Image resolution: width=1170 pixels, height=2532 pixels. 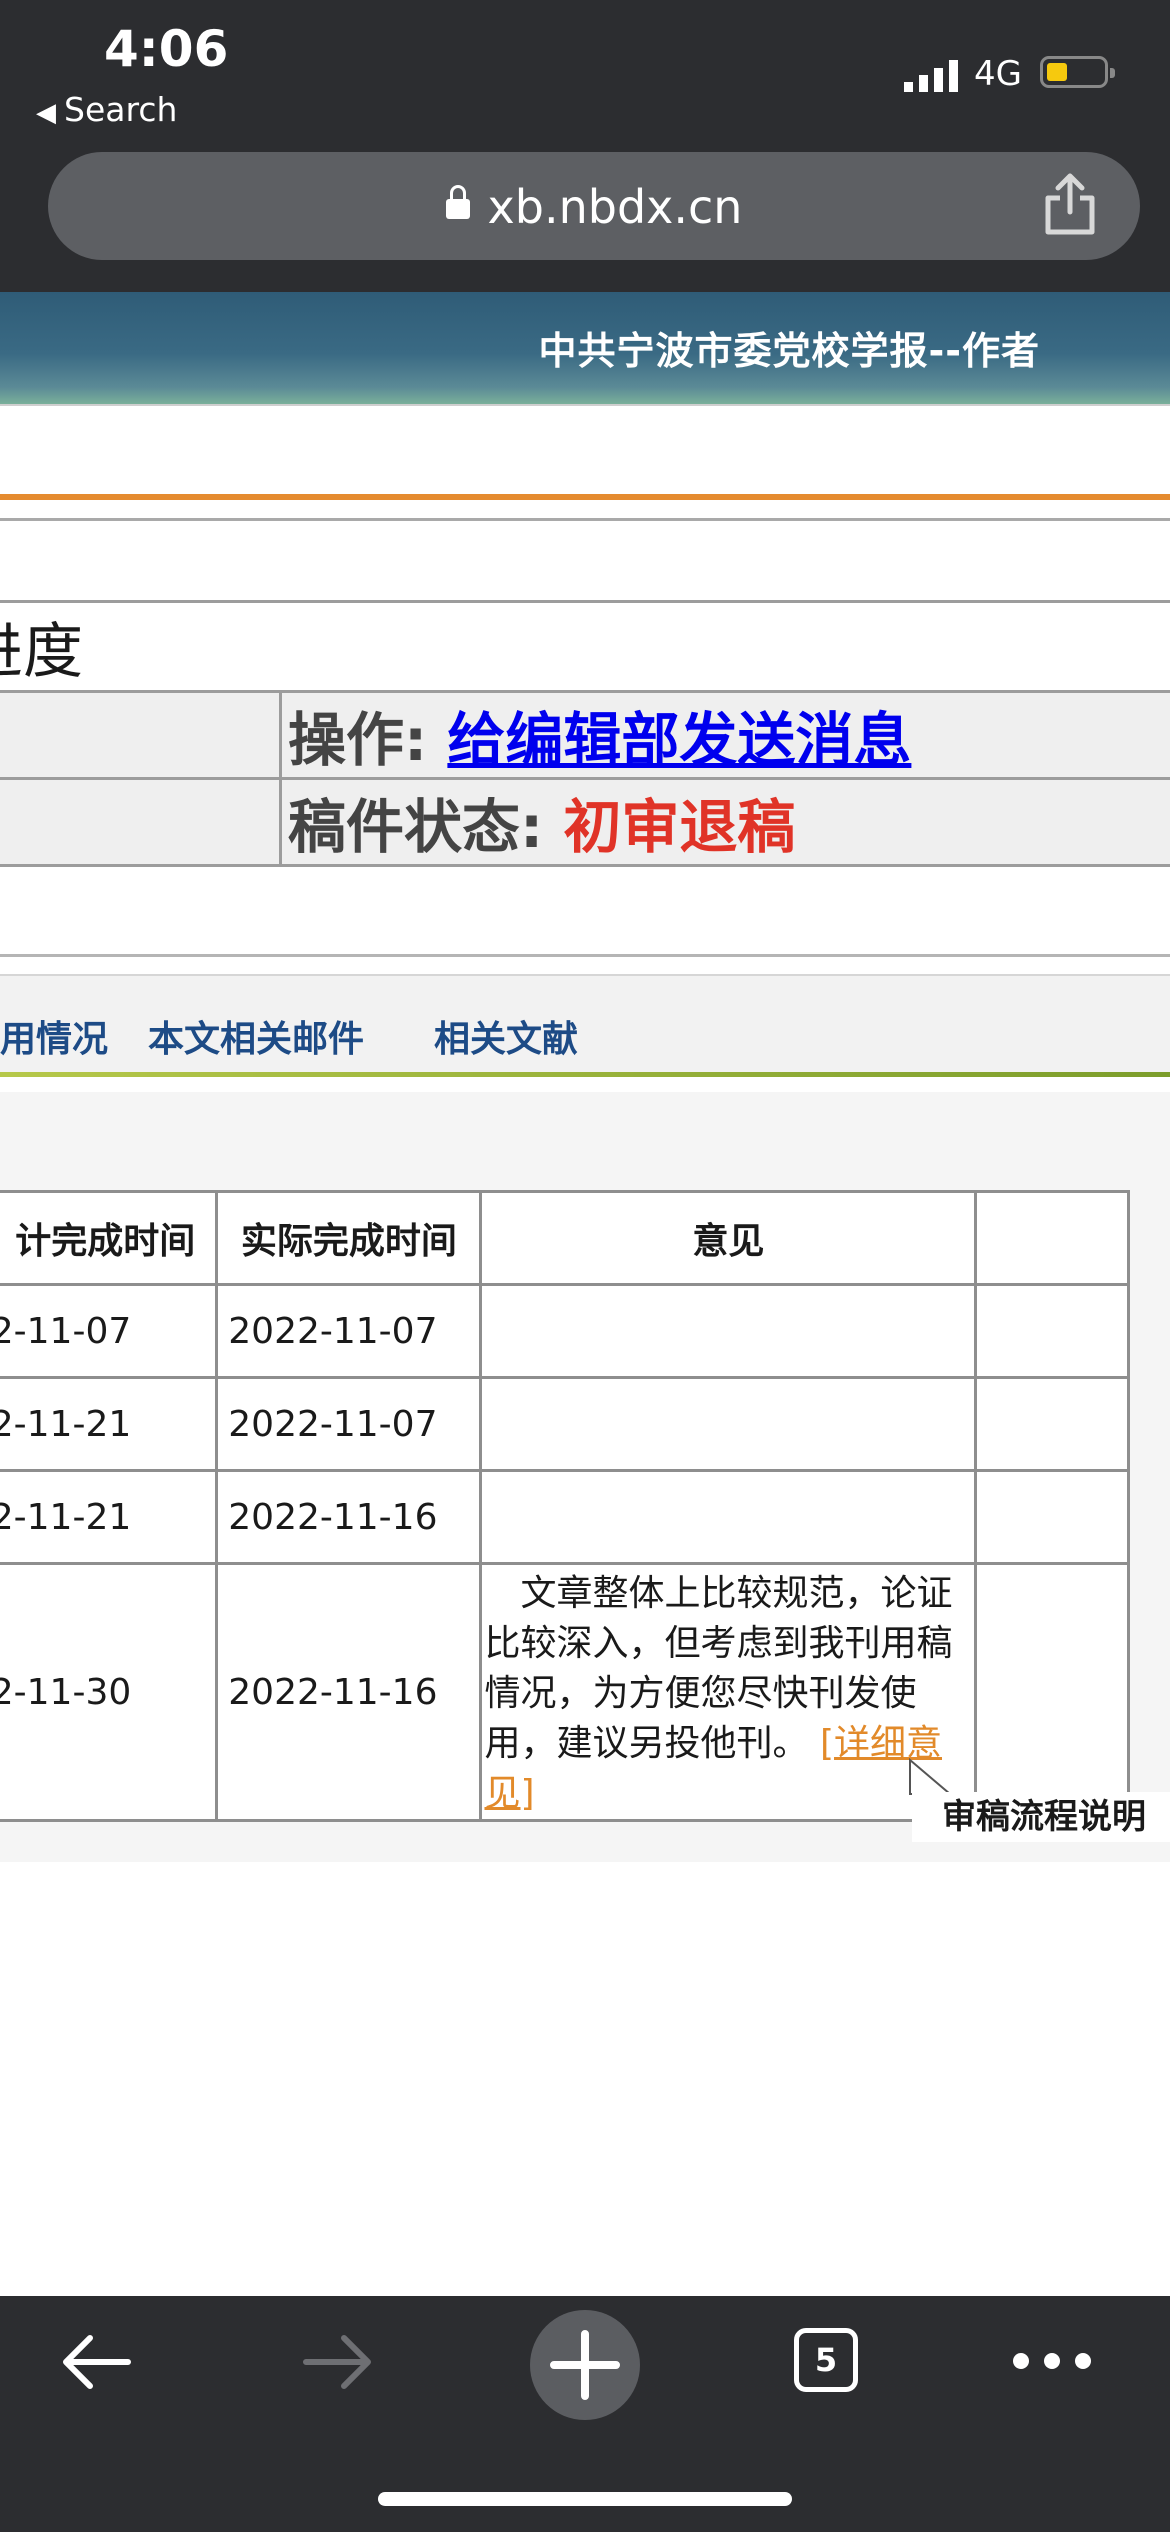 I want to click on table-row: 2-11-21 2022-11-16, so click(x=565, y=1517).